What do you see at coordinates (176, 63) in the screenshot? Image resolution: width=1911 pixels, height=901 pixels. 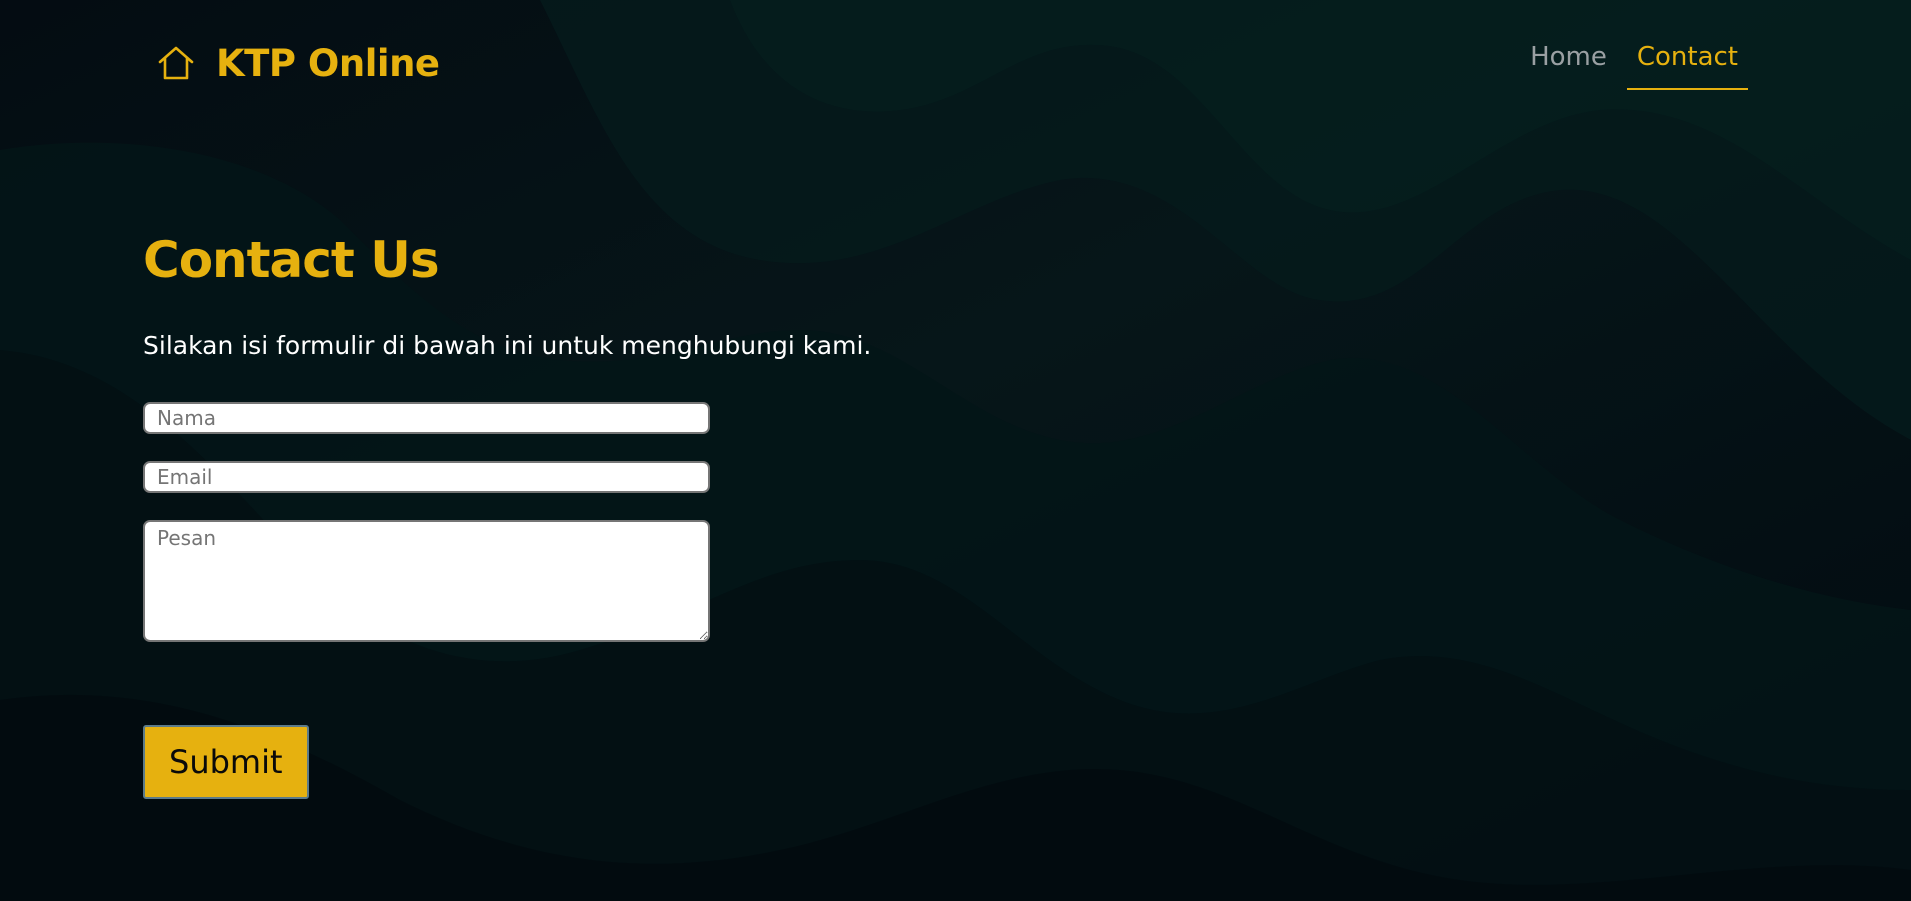 I see `home-icon` at bounding box center [176, 63].